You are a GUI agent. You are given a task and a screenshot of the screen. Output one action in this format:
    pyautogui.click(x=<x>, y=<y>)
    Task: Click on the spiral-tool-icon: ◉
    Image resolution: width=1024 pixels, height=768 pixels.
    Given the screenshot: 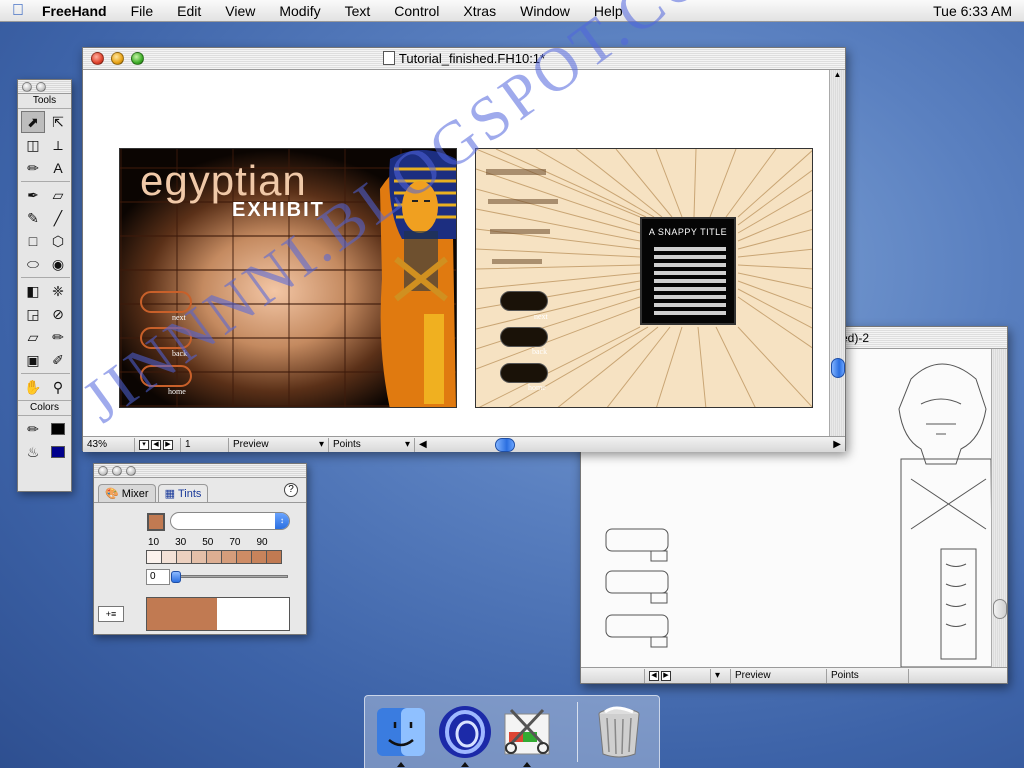 What is the action you would take?
    pyautogui.click(x=58, y=264)
    